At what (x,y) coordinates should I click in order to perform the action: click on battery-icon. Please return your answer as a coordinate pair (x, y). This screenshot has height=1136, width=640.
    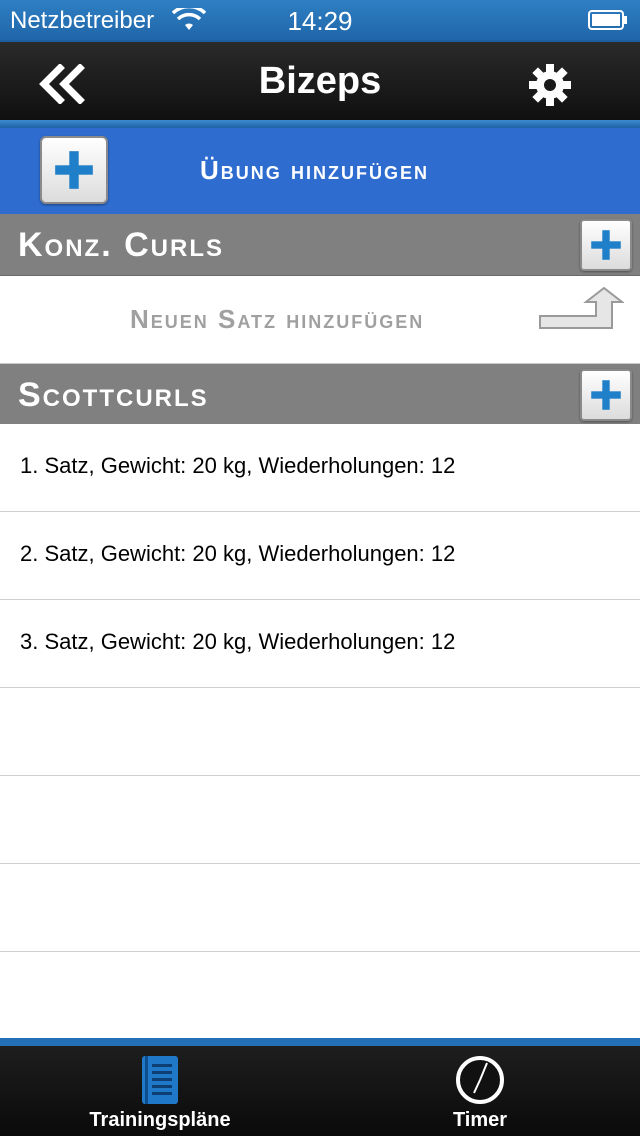
    Looking at the image, I should click on (607, 20).